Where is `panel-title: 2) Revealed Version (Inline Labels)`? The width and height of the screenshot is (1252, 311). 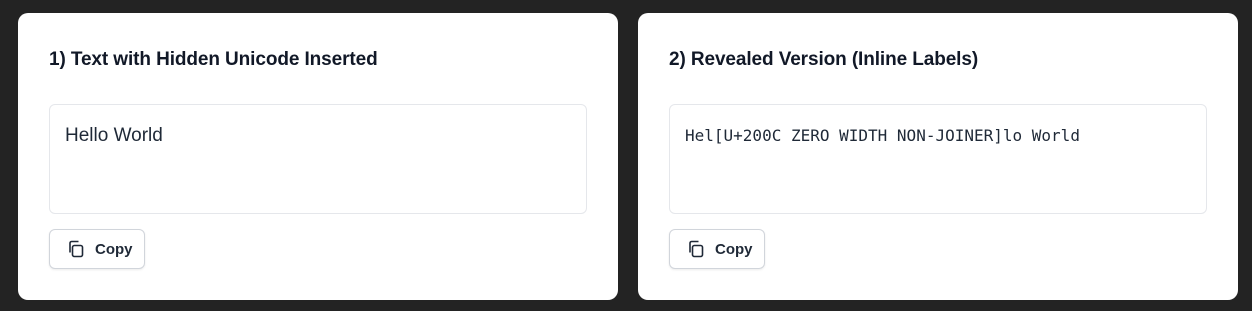 panel-title: 2) Revealed Version (Inline Labels) is located at coordinates (824, 59).